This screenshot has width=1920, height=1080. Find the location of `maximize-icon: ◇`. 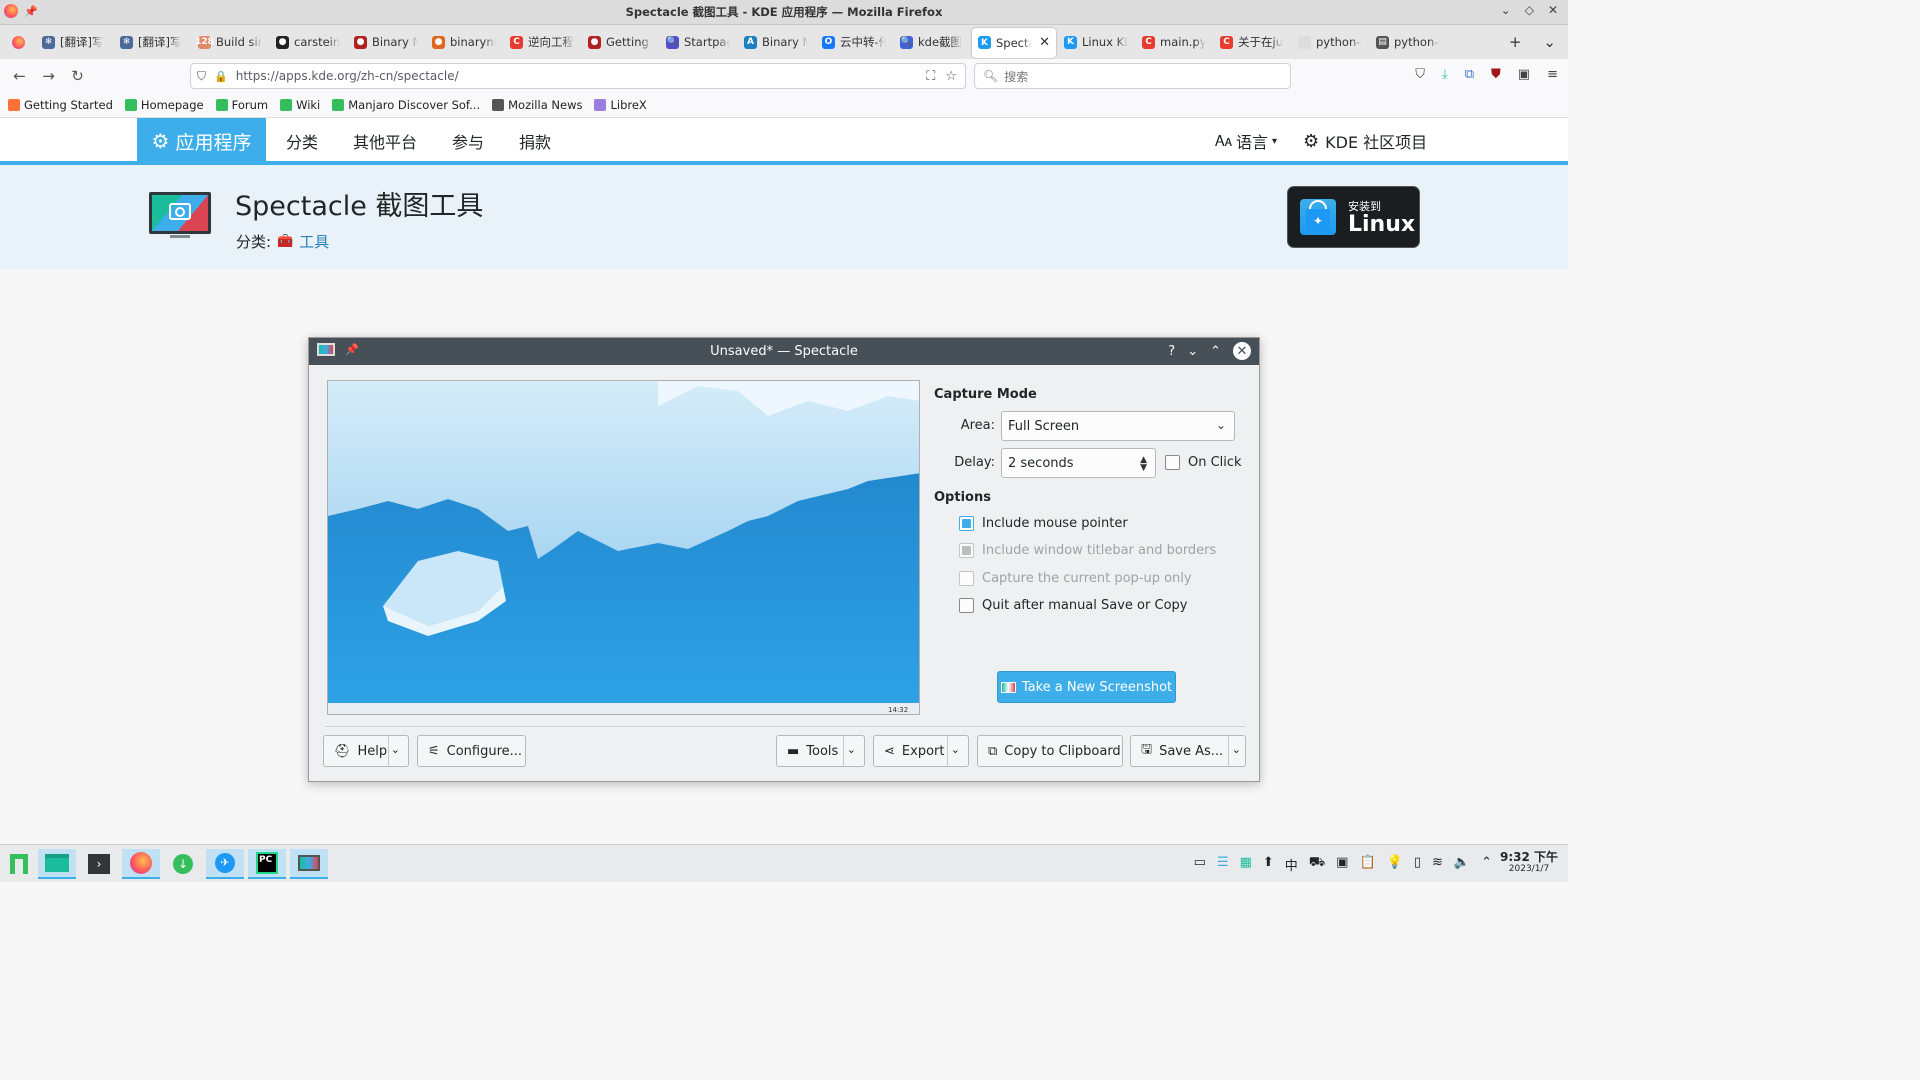

maximize-icon: ◇ is located at coordinates (1529, 10).